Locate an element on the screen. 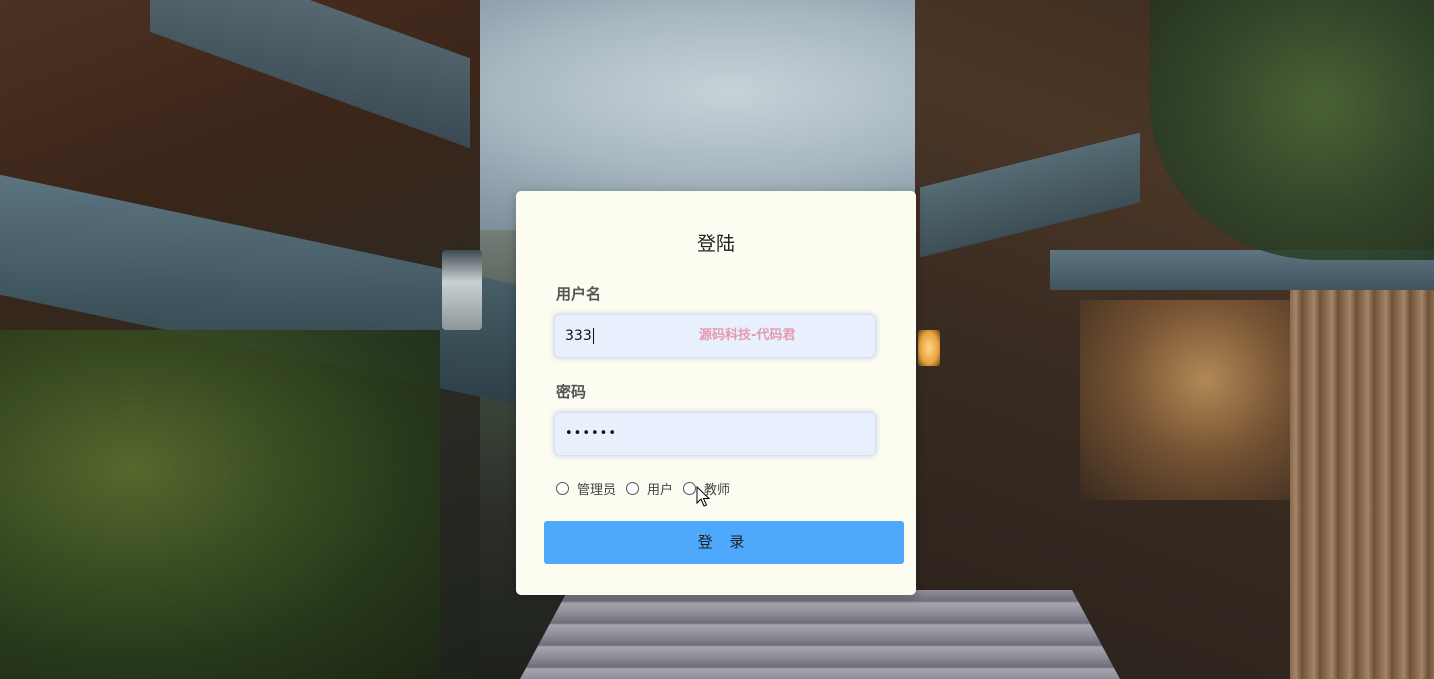 Image resolution: width=1434 pixels, height=679 pixels. street-lamp is located at coordinates (462, 290).